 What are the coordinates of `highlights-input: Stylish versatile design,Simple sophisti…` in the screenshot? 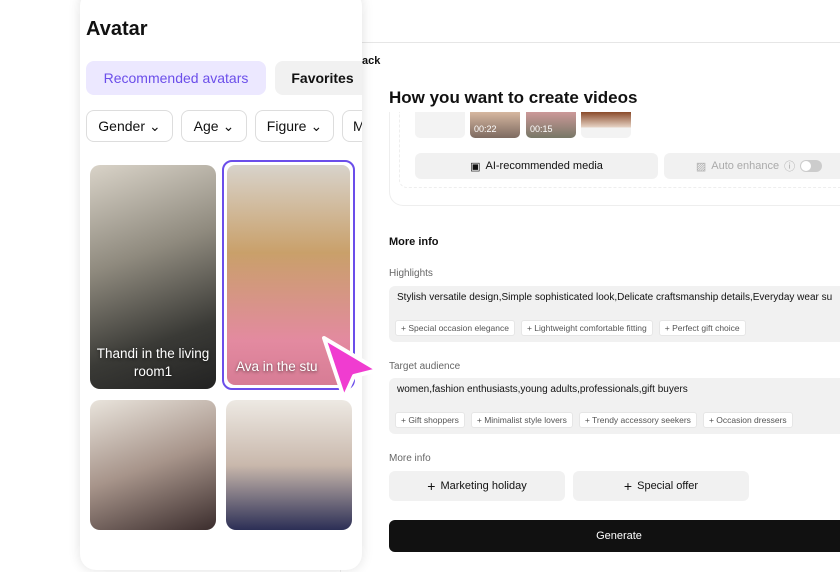 It's located at (614, 314).